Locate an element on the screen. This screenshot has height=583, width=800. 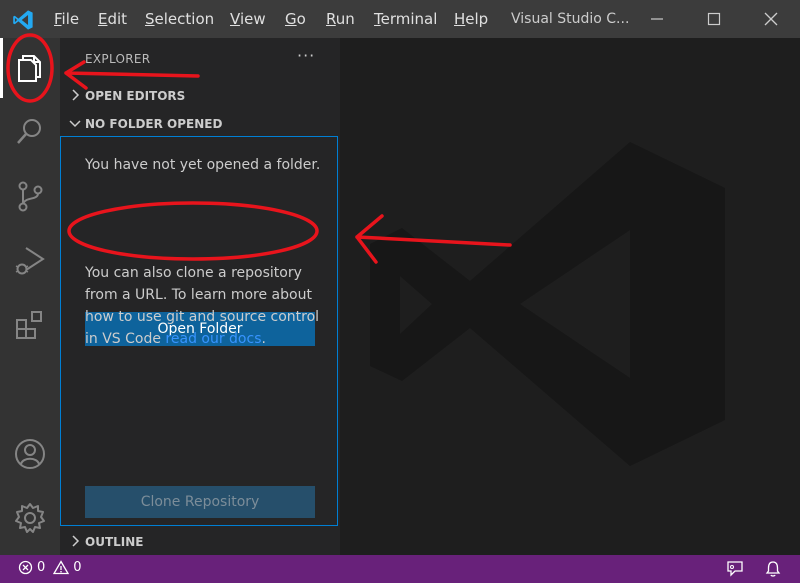
minimize-button is located at coordinates (657, 19).